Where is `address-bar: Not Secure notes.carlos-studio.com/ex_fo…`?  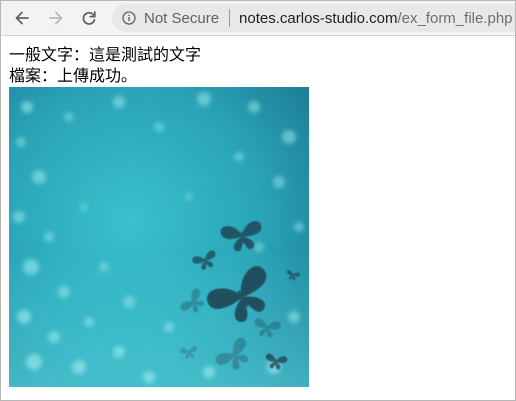 address-bar: Not Secure notes.carlos-studio.com/ex_fo… is located at coordinates (313, 18).